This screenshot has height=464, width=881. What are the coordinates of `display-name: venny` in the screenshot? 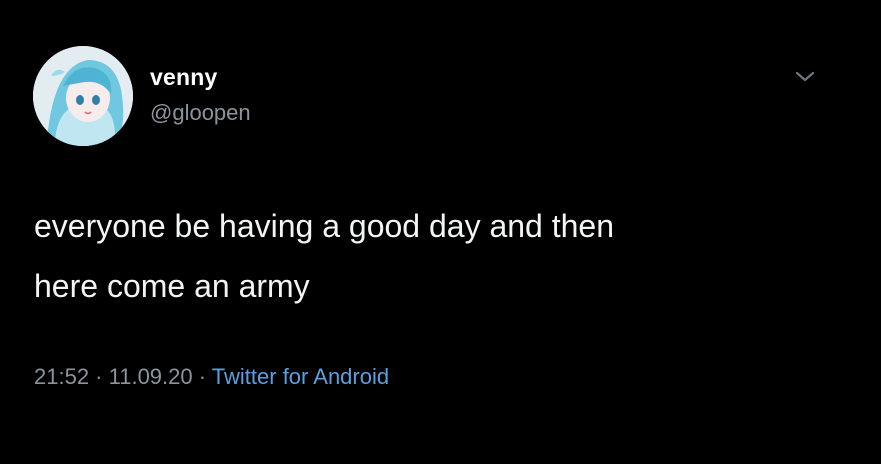 It's located at (183, 77).